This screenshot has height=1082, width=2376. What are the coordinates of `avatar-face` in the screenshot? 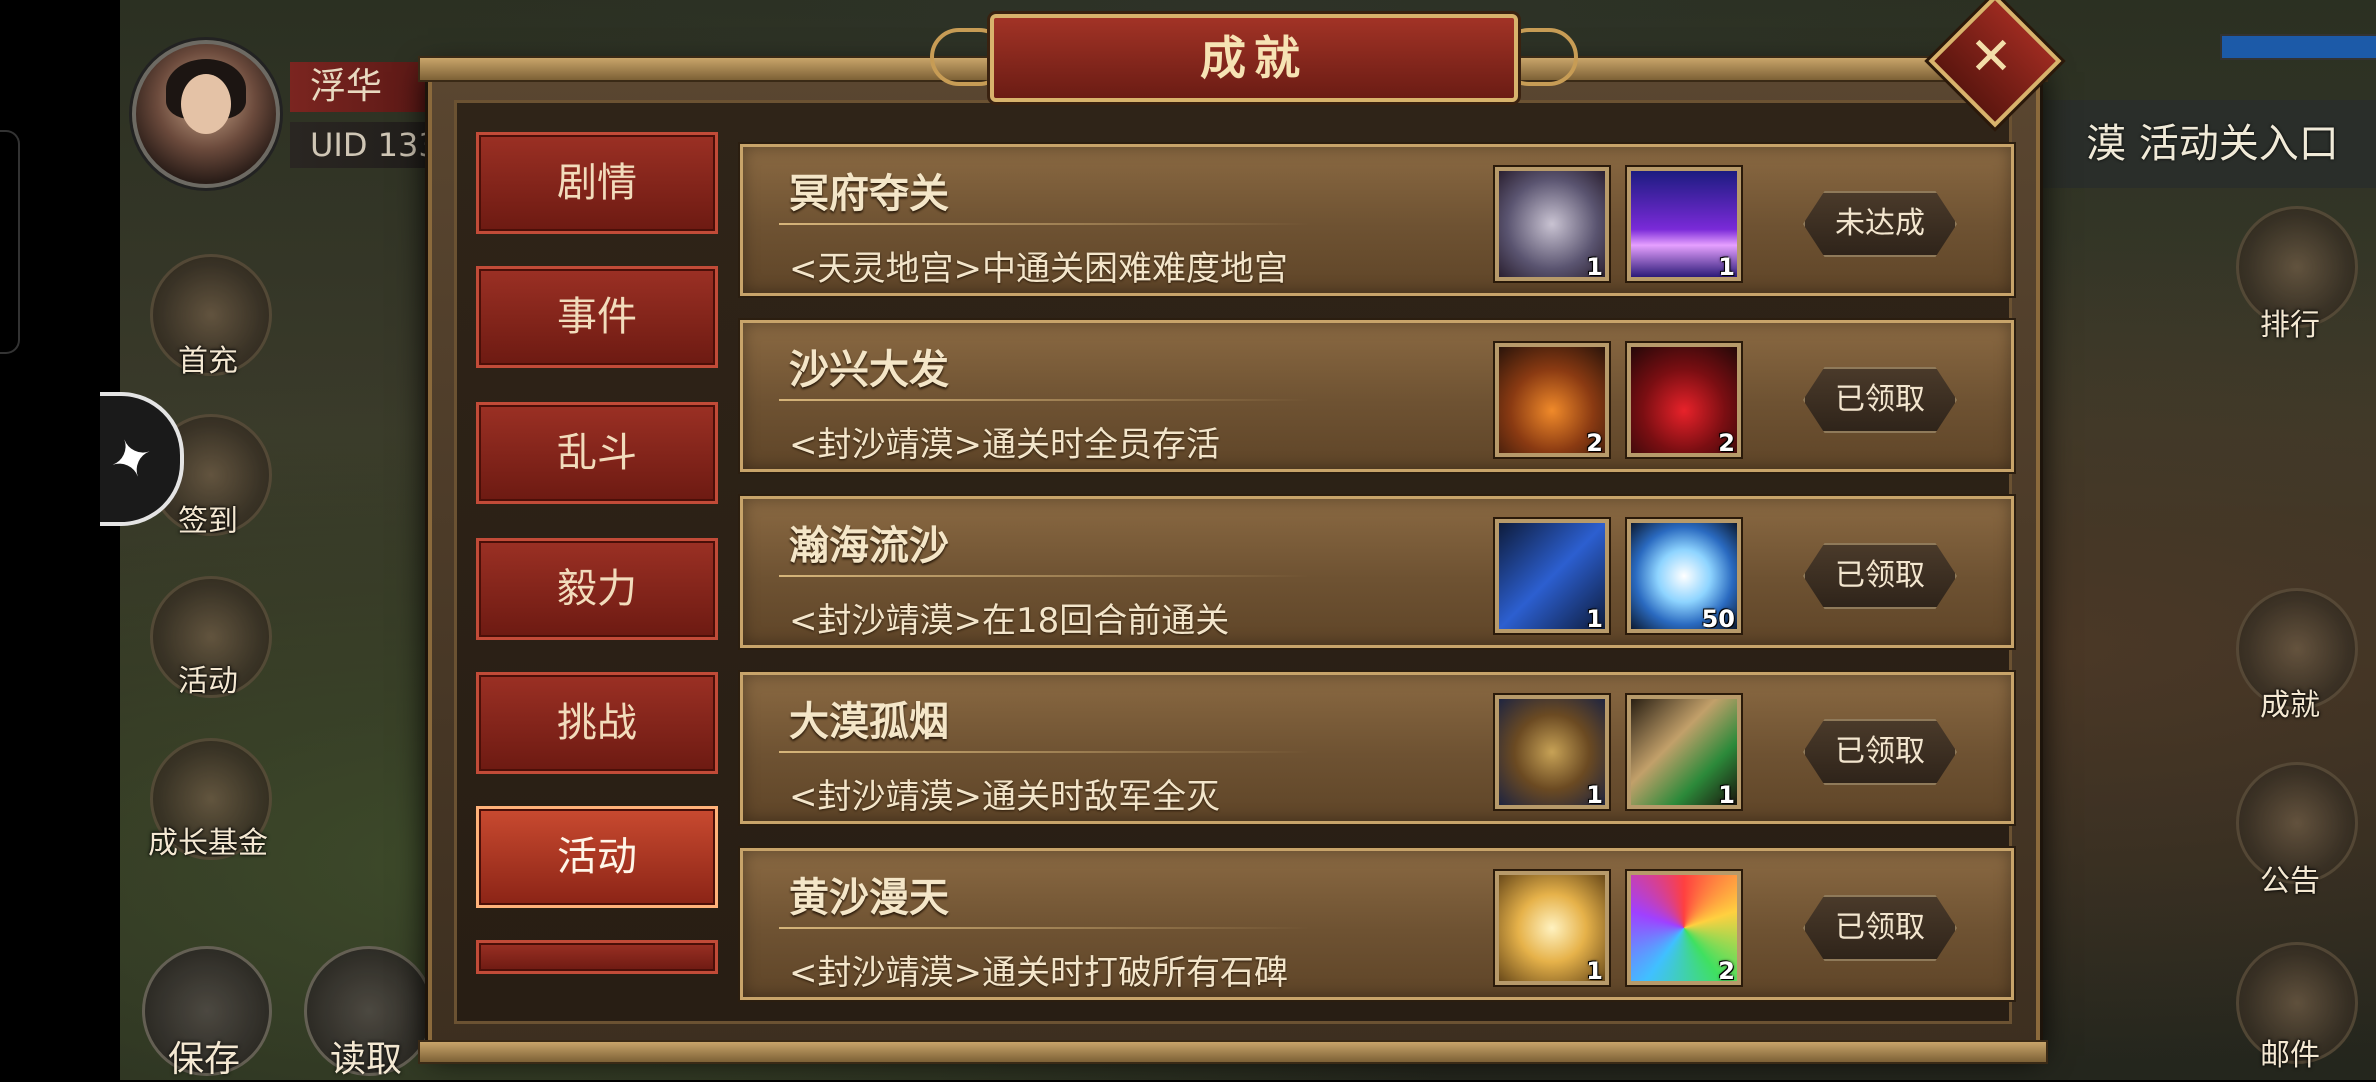 It's located at (206, 104).